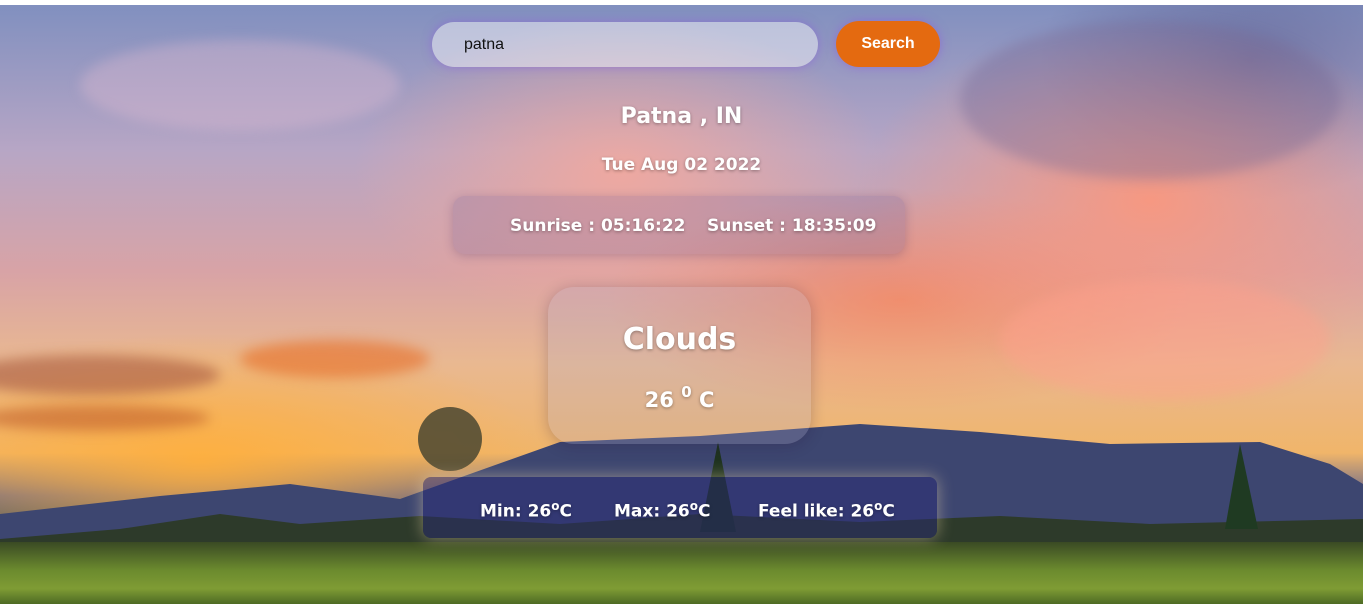 This screenshot has height=604, width=1363. Describe the element at coordinates (686, 392) in the screenshot. I see `temperature-degree: 0` at that location.